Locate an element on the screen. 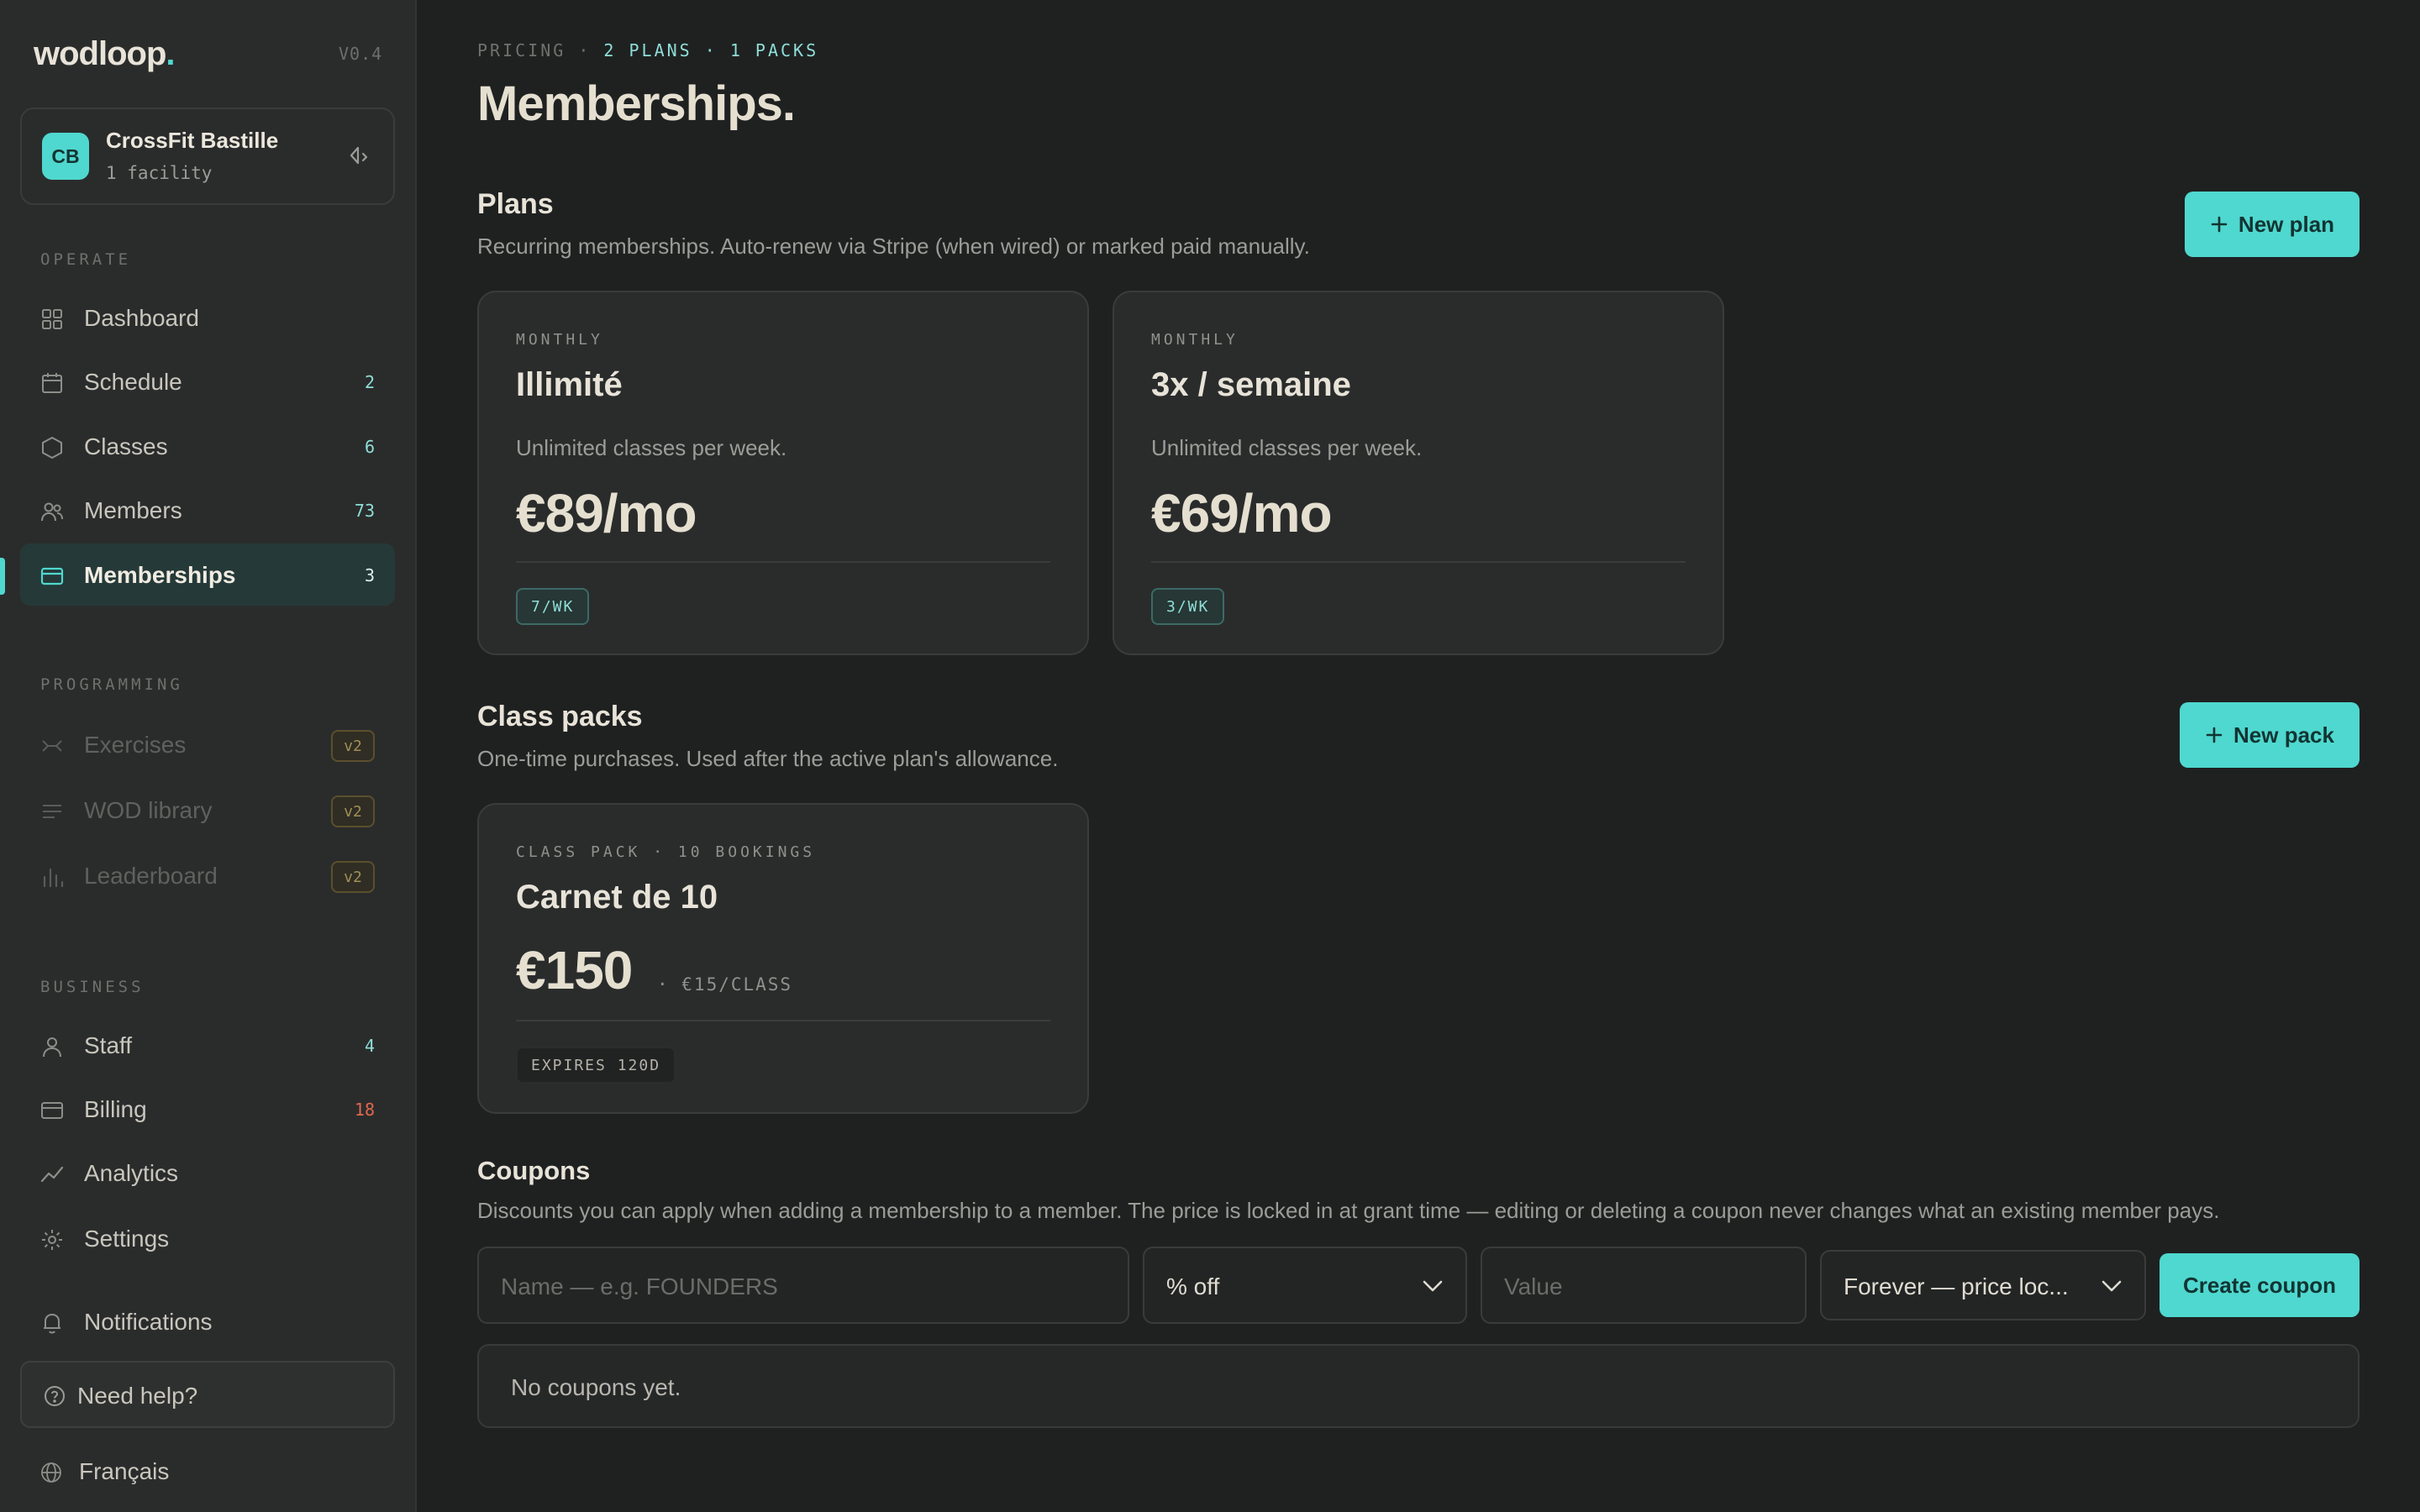 This screenshot has height=1512, width=2420. sidebar-item-analytics: Analytics is located at coordinates (207, 1173).